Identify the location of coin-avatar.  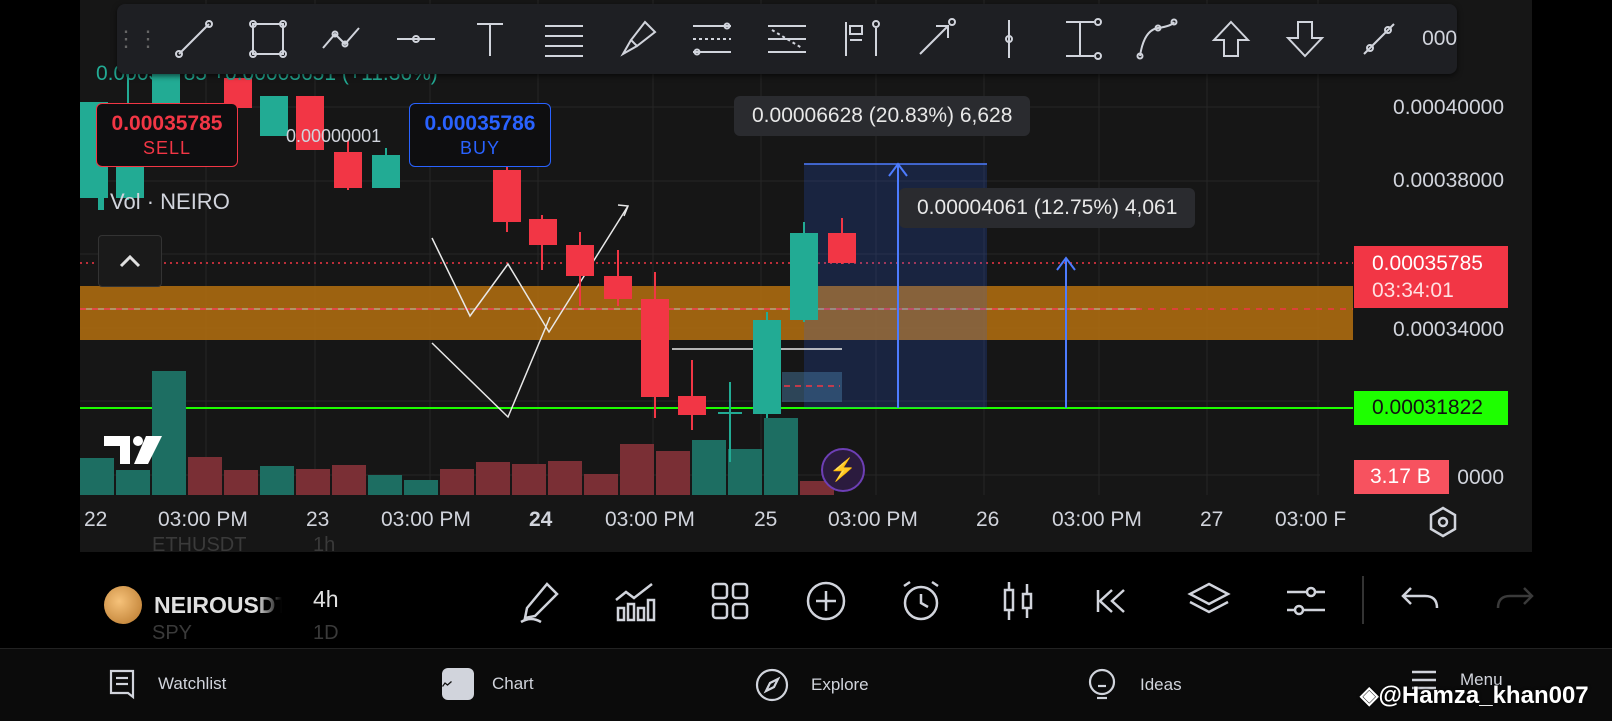
(123, 605).